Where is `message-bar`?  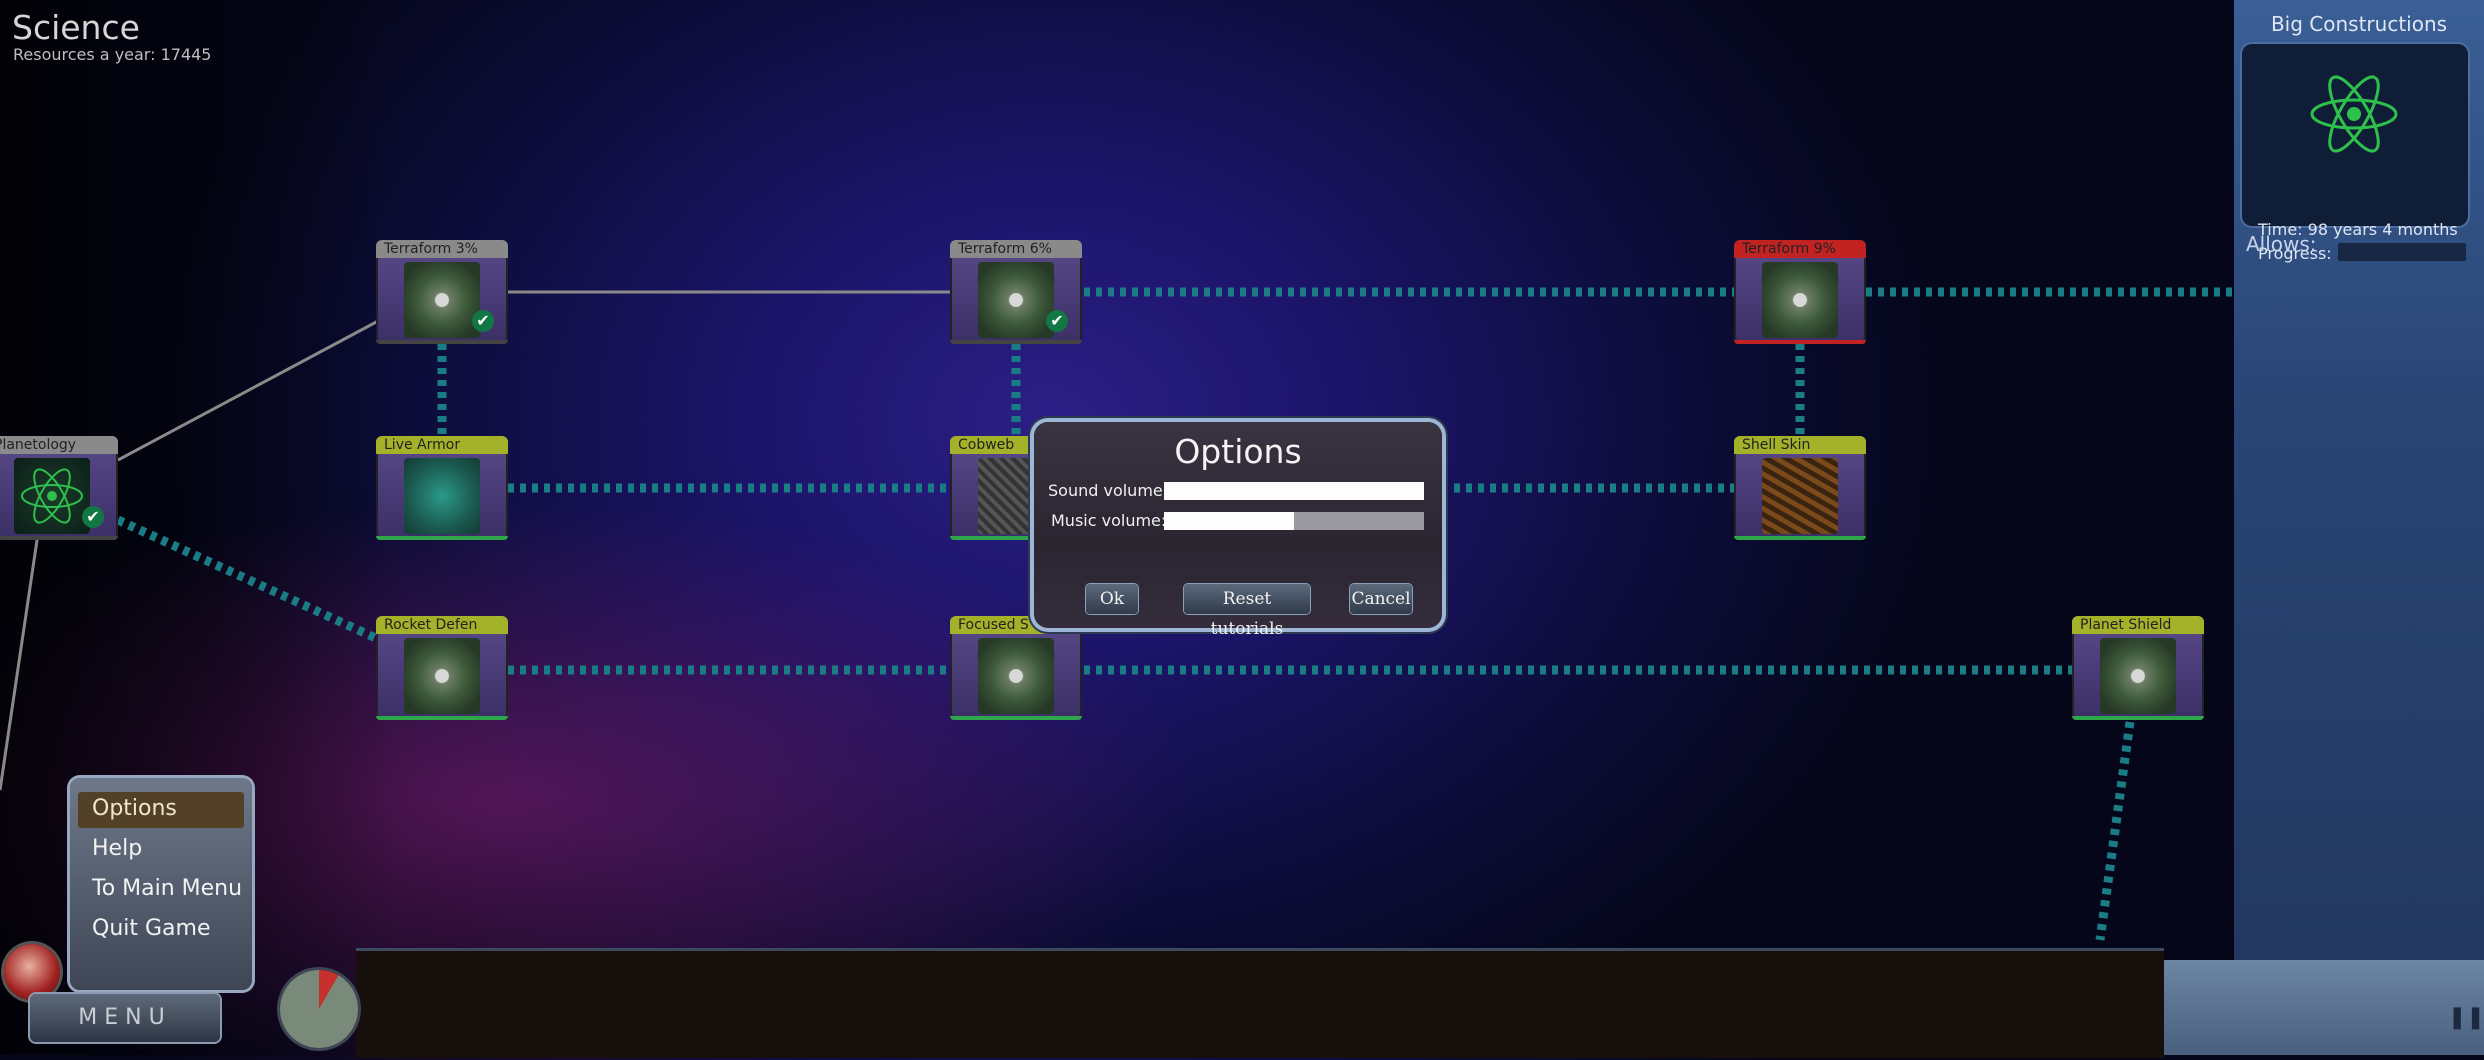
message-bar is located at coordinates (1260, 1003).